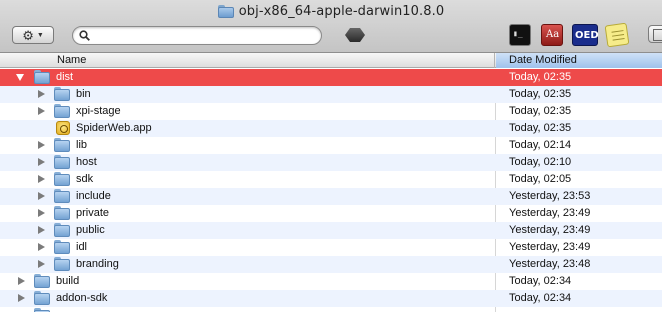 The width and height of the screenshot is (662, 312). Describe the element at coordinates (540, 145) in the screenshot. I see `file-date-modified: Today, 02:14` at that location.